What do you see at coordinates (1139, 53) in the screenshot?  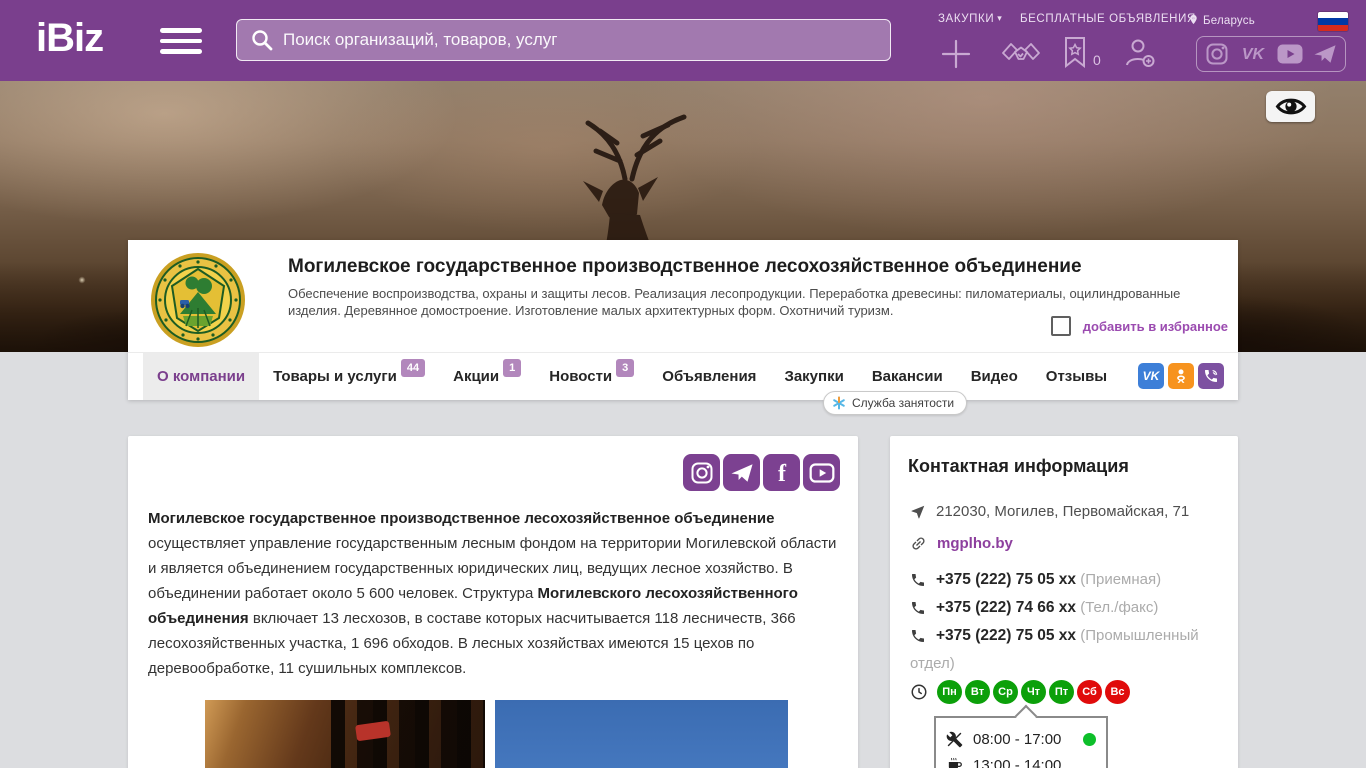 I see `user-add-icon` at bounding box center [1139, 53].